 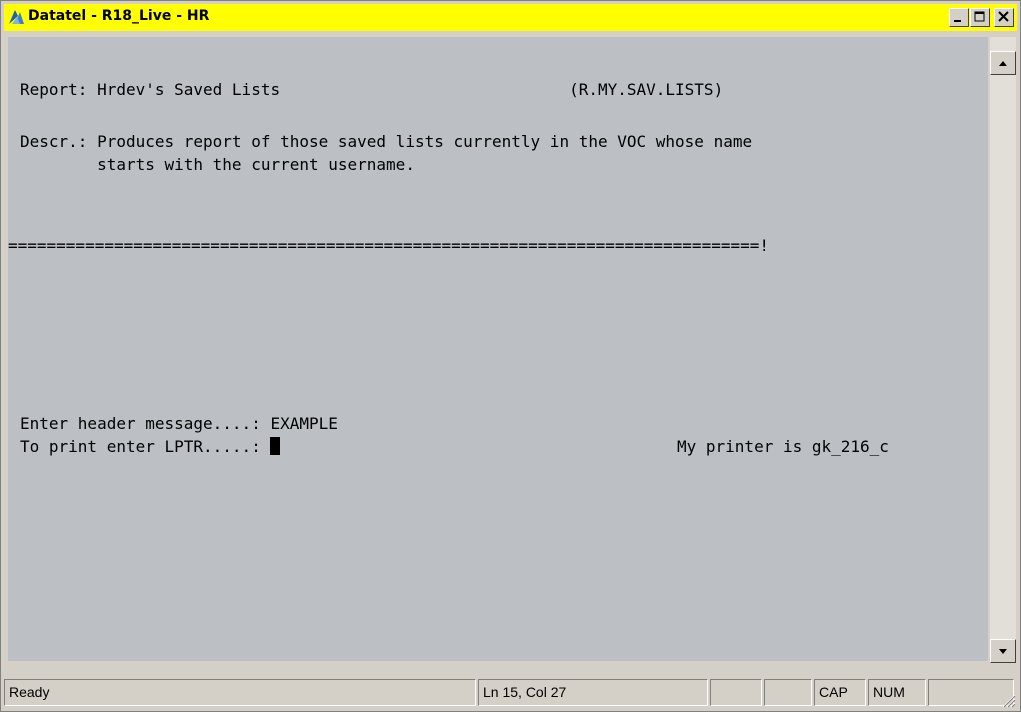 What do you see at coordinates (959, 17) in the screenshot?
I see `minimize-button` at bounding box center [959, 17].